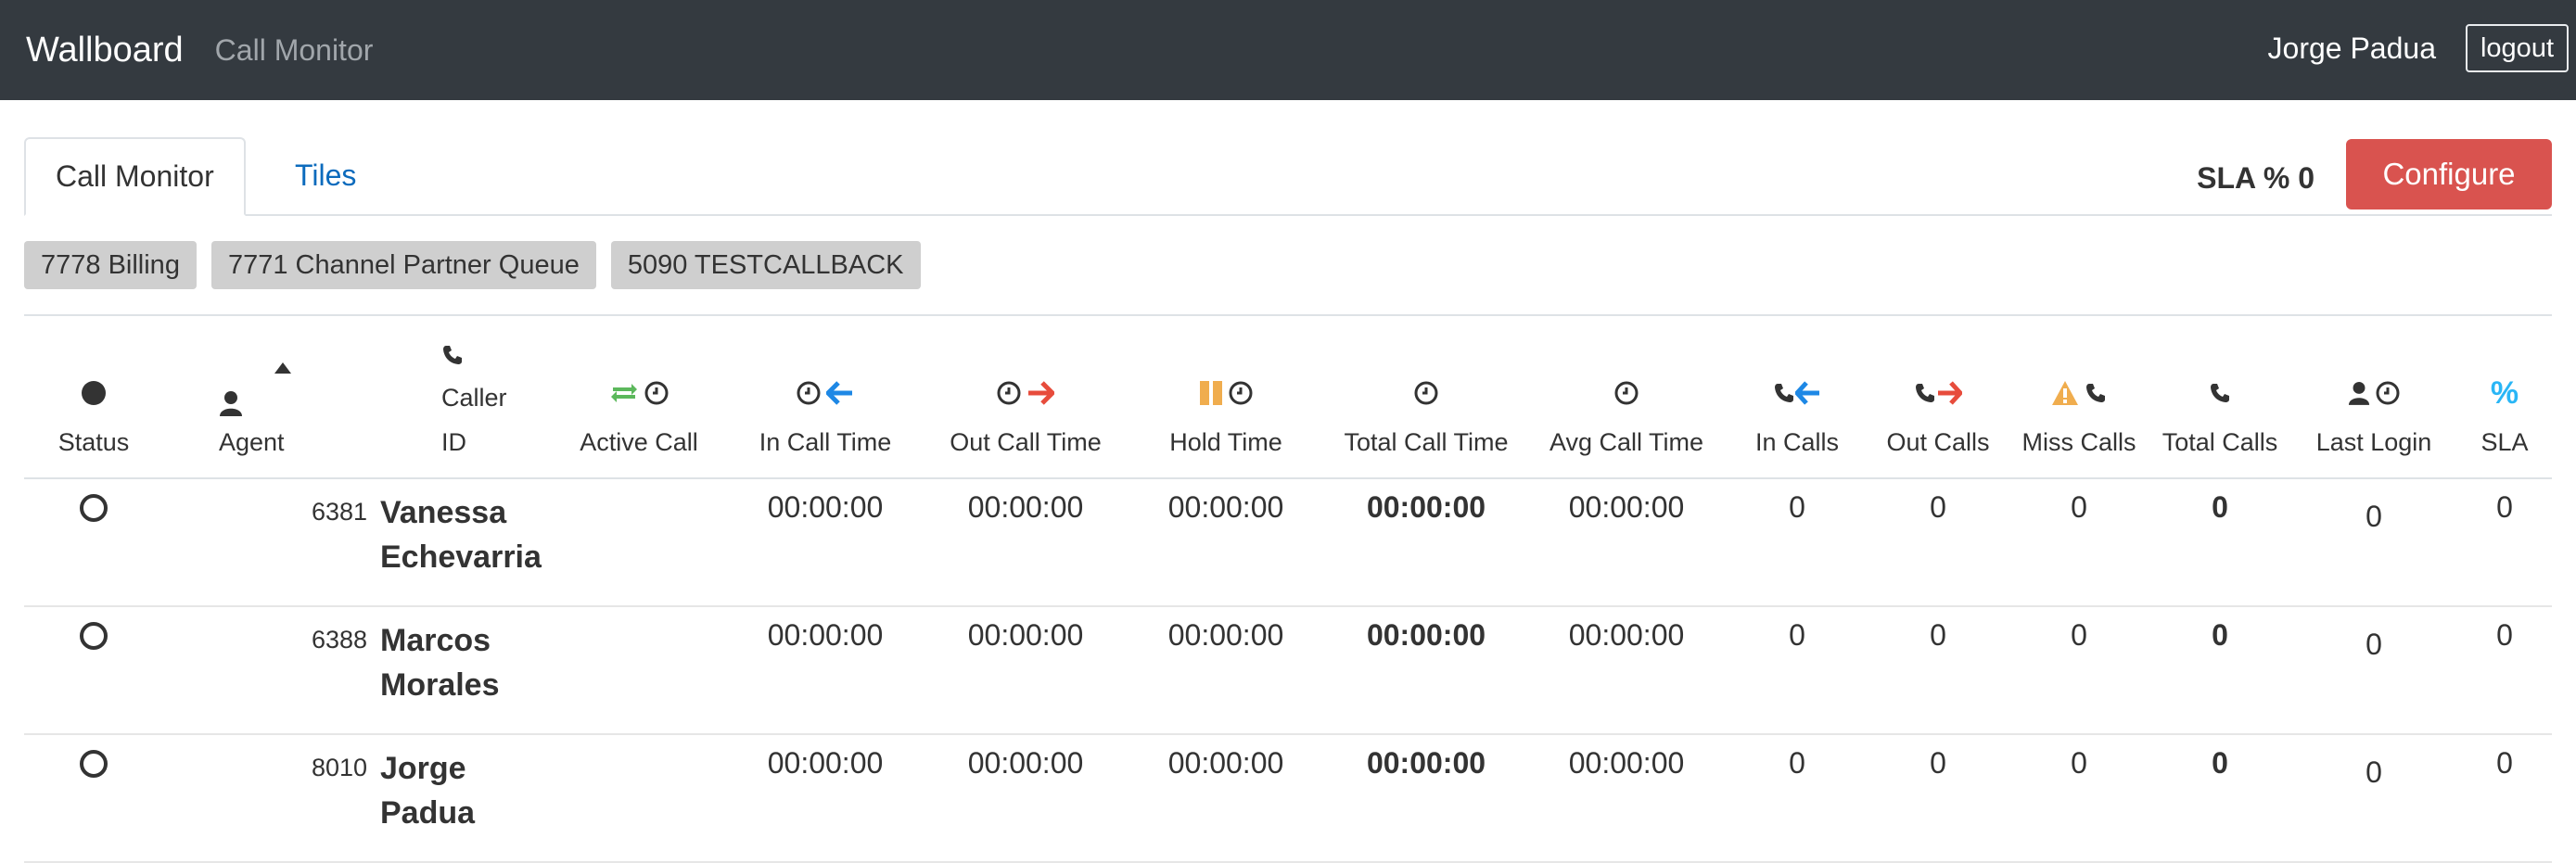 Image resolution: width=2576 pixels, height=863 pixels. I want to click on tab-call-monitor: Call Monitor, so click(135, 176).